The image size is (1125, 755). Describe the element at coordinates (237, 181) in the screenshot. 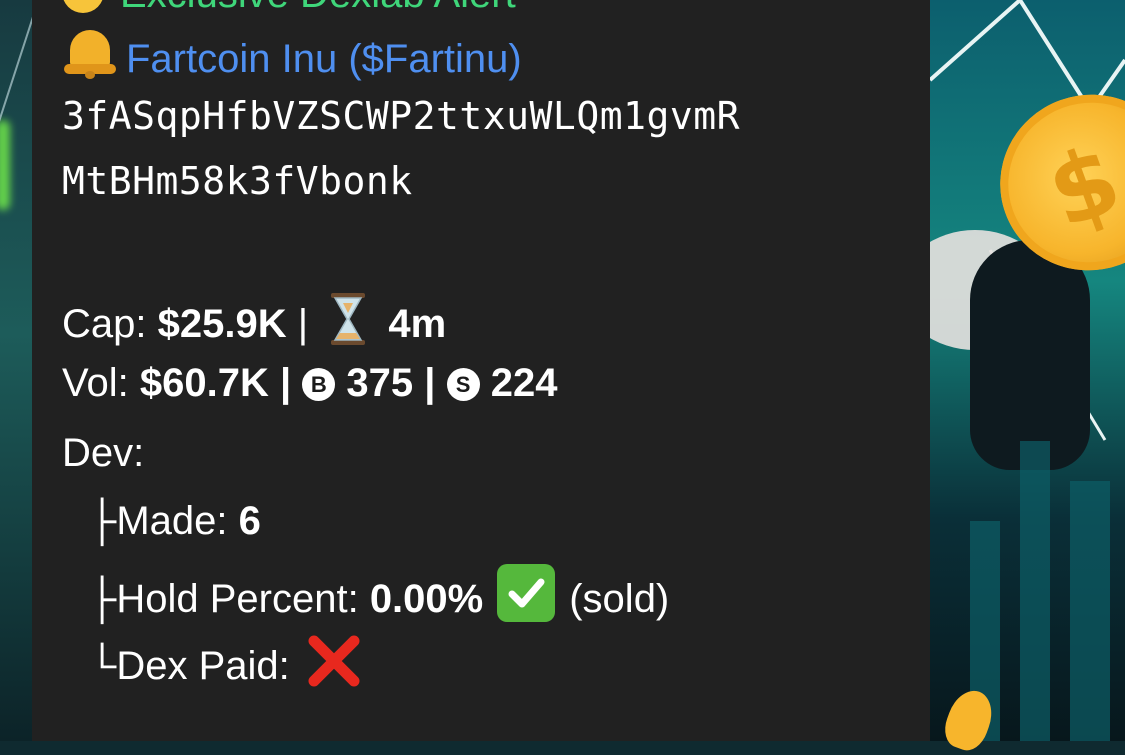

I see `token-address-line-2: MtBHm58k3fVbonk` at that location.